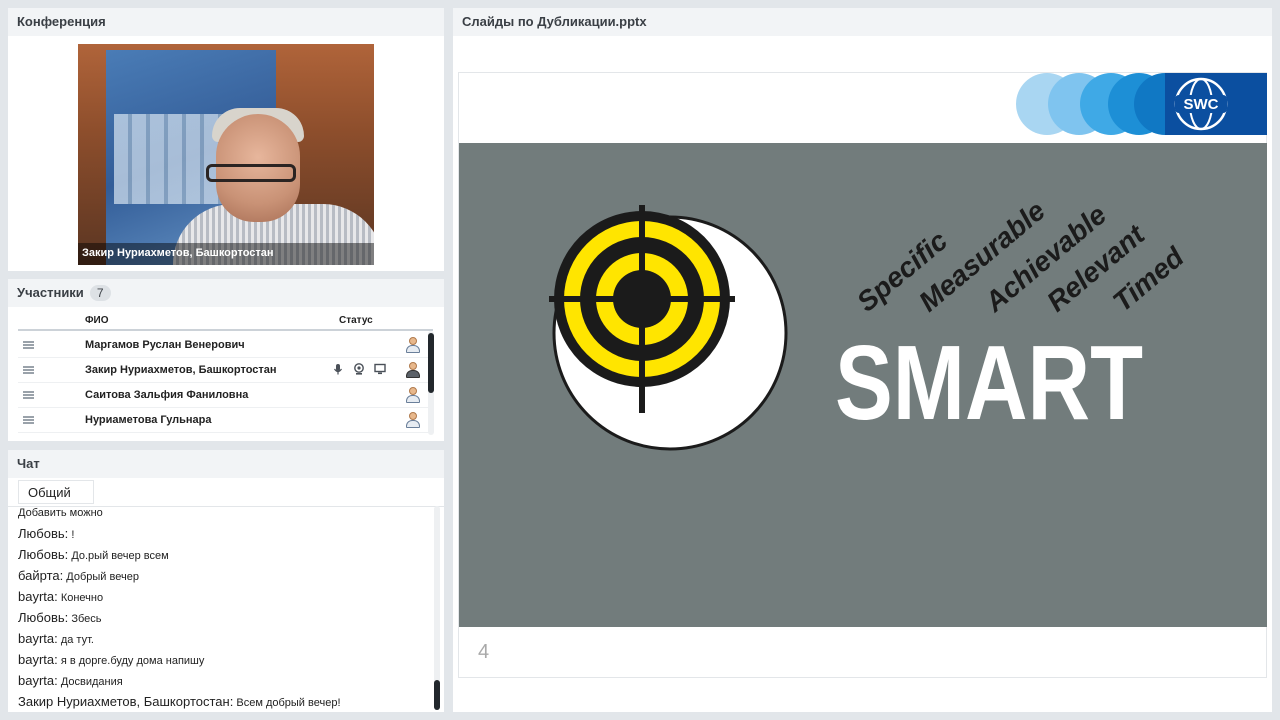 The width and height of the screenshot is (1280, 720). Describe the element at coordinates (97, 320) in the screenshot. I see `column-header-name: ФИО` at that location.